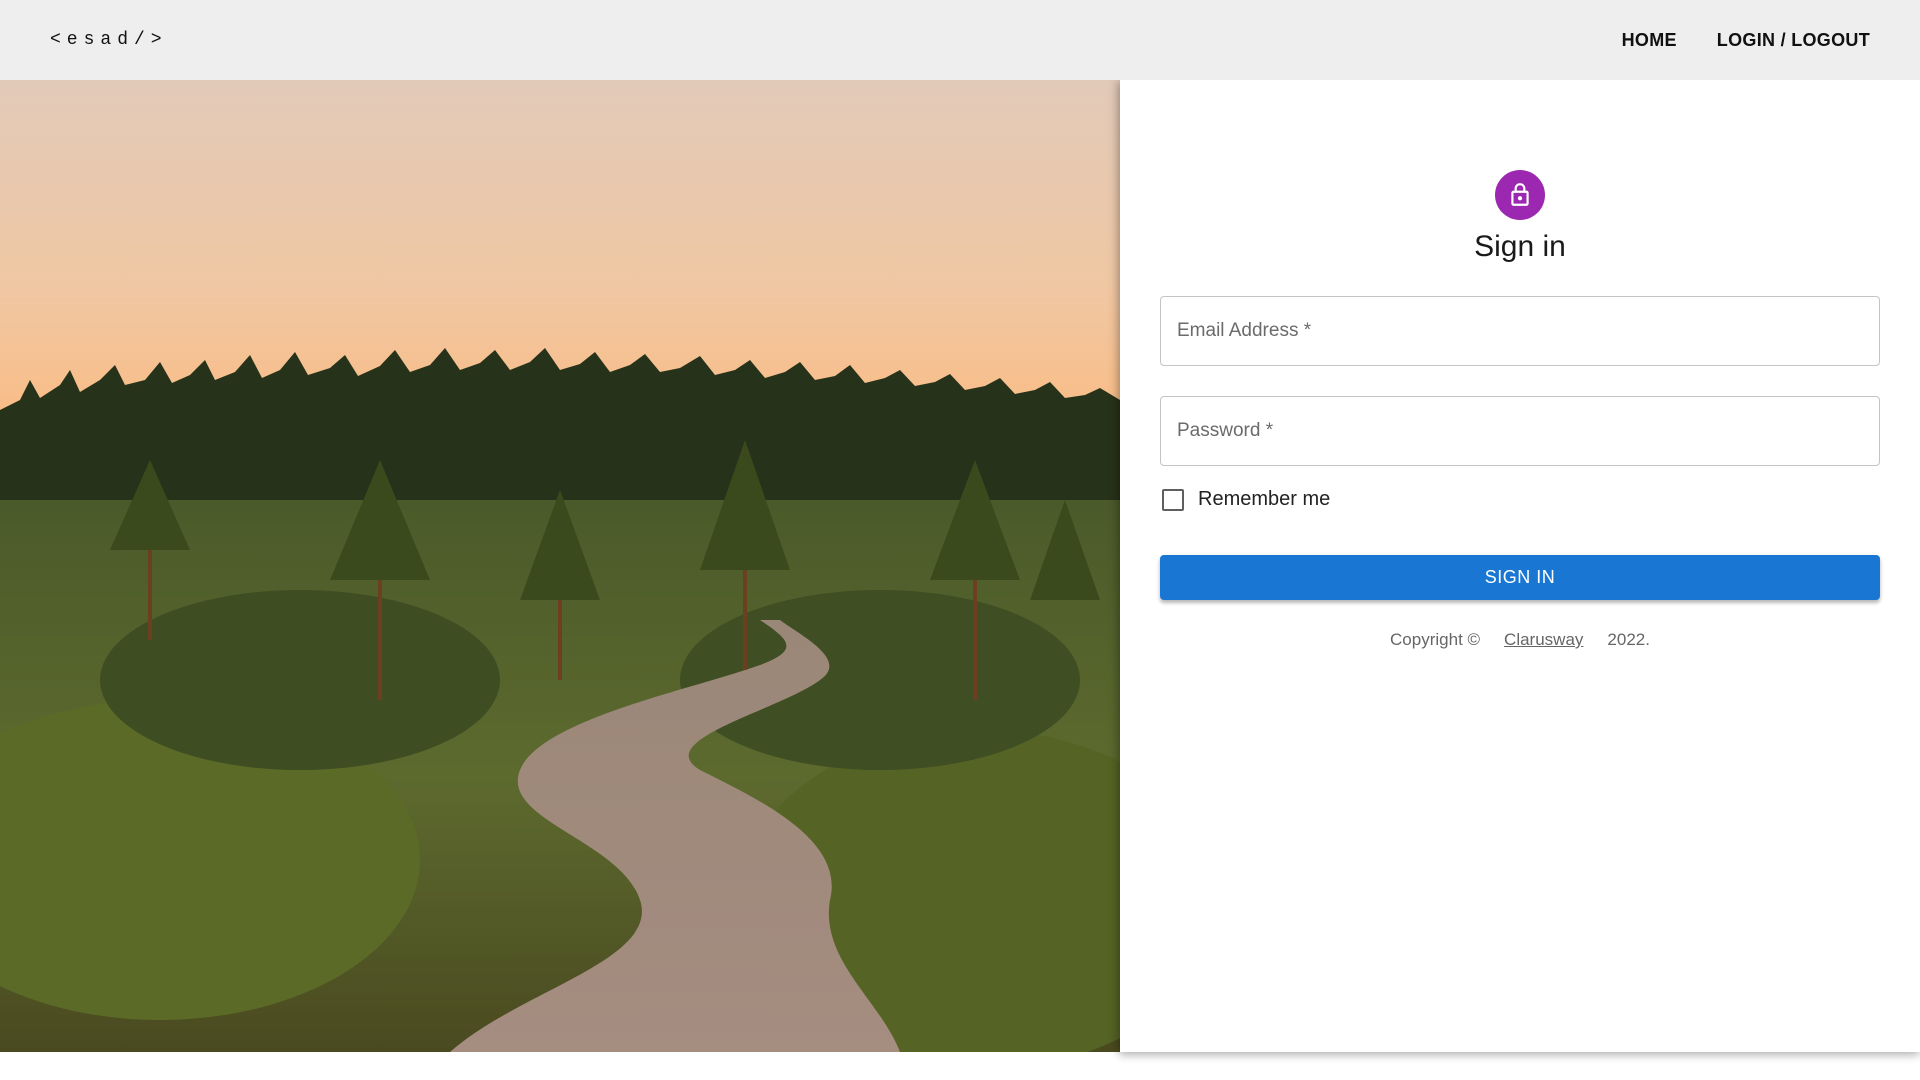 The height and width of the screenshot is (1080, 1920). I want to click on nav-links: HOME LOGIN / LOGOUT, so click(1746, 40).